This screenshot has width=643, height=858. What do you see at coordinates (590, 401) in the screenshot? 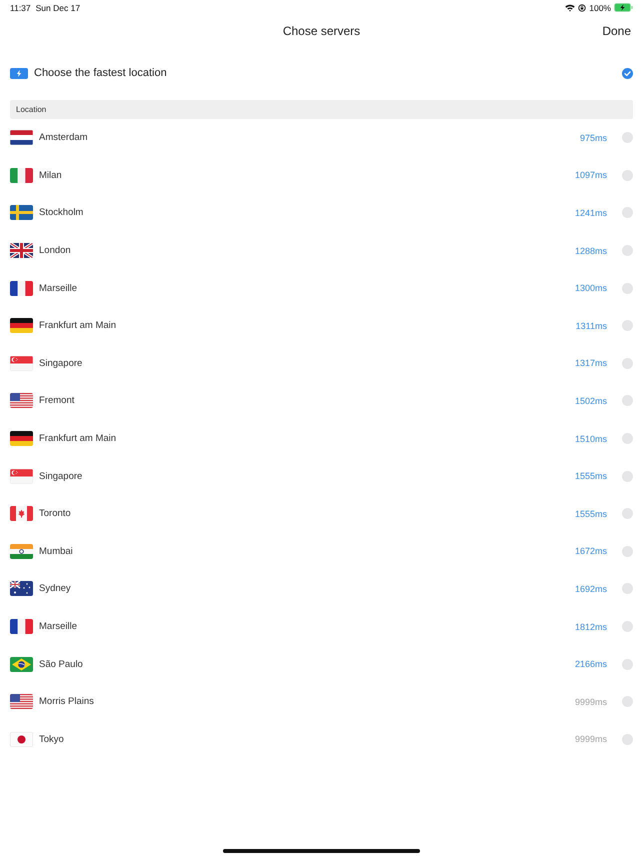
I see `latency-value: 1502ms` at bounding box center [590, 401].